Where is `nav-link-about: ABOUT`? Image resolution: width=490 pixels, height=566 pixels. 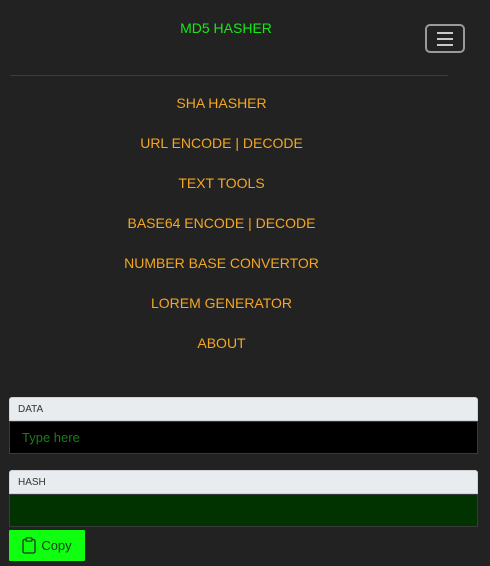
nav-link-about: ABOUT is located at coordinates (221, 343).